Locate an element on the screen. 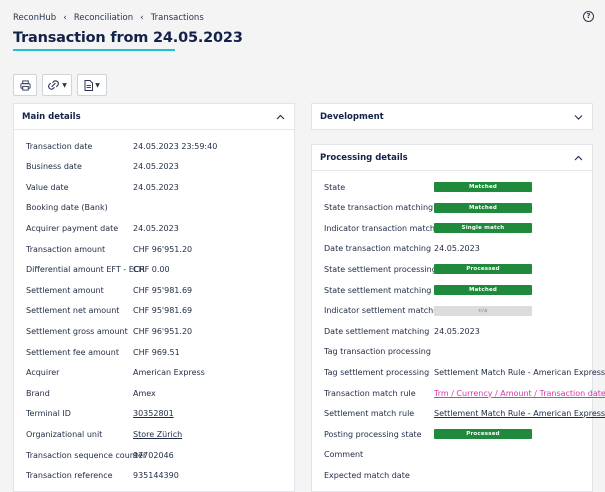  detail-value: Settlement Match Rule - American Express is located at coordinates (519, 372).